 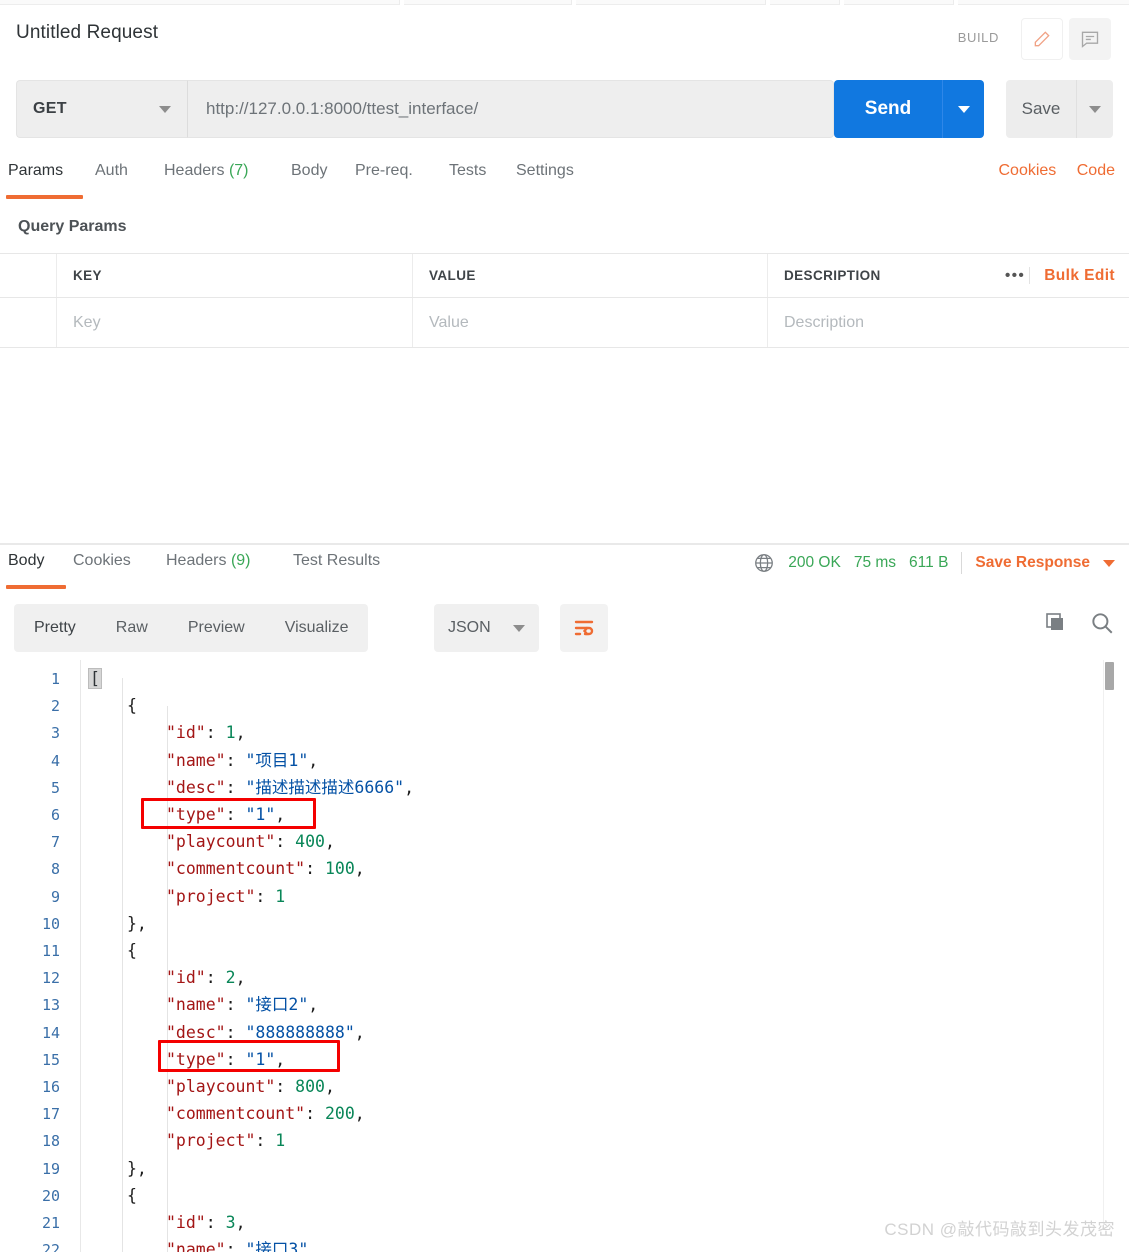 I want to click on tab-params: Params, so click(x=35, y=171).